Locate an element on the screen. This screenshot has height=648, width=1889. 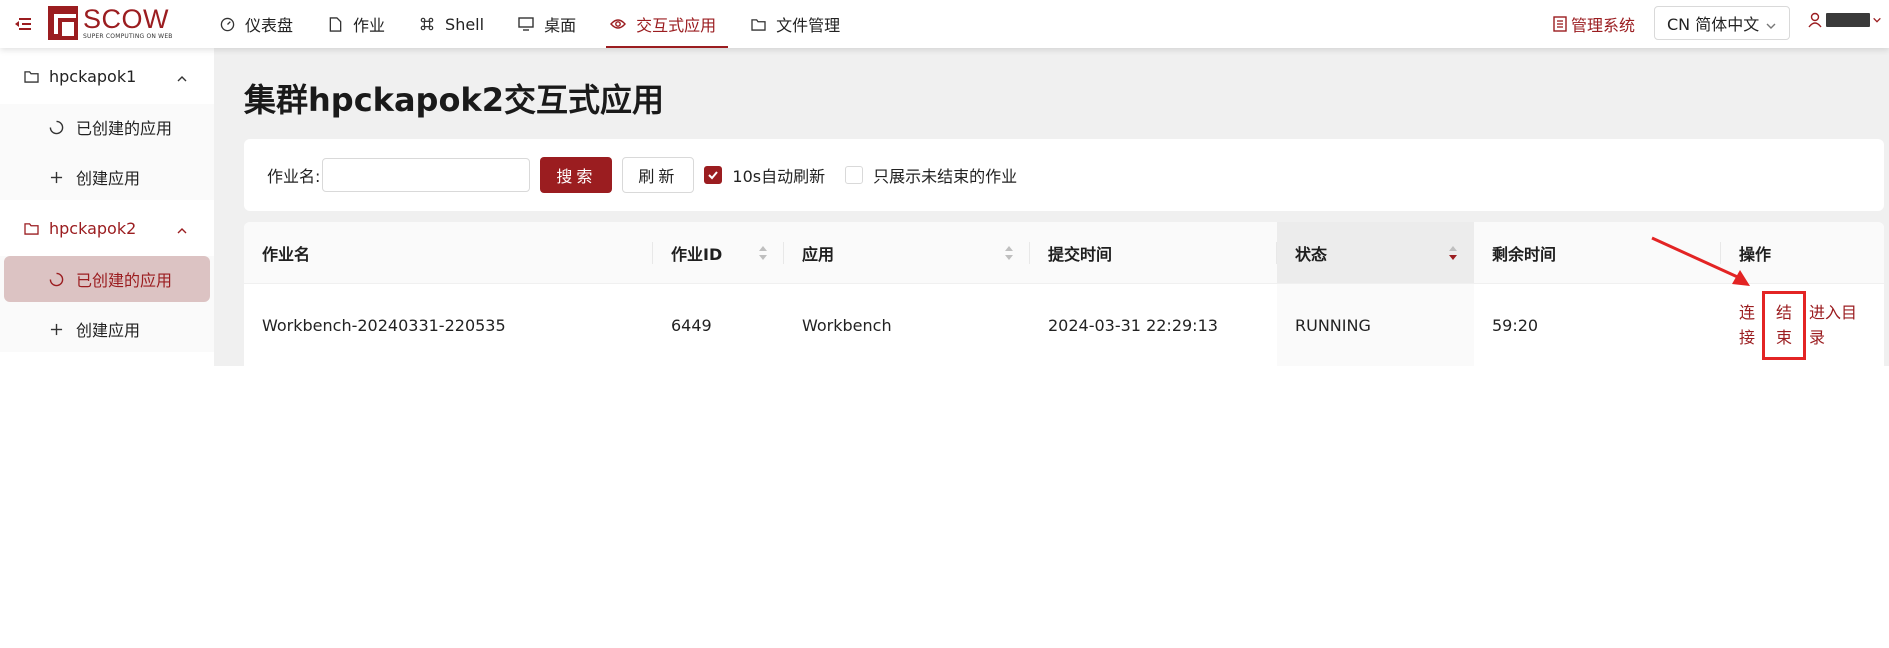
column-label: 状态 is located at coordinates (1311, 254).